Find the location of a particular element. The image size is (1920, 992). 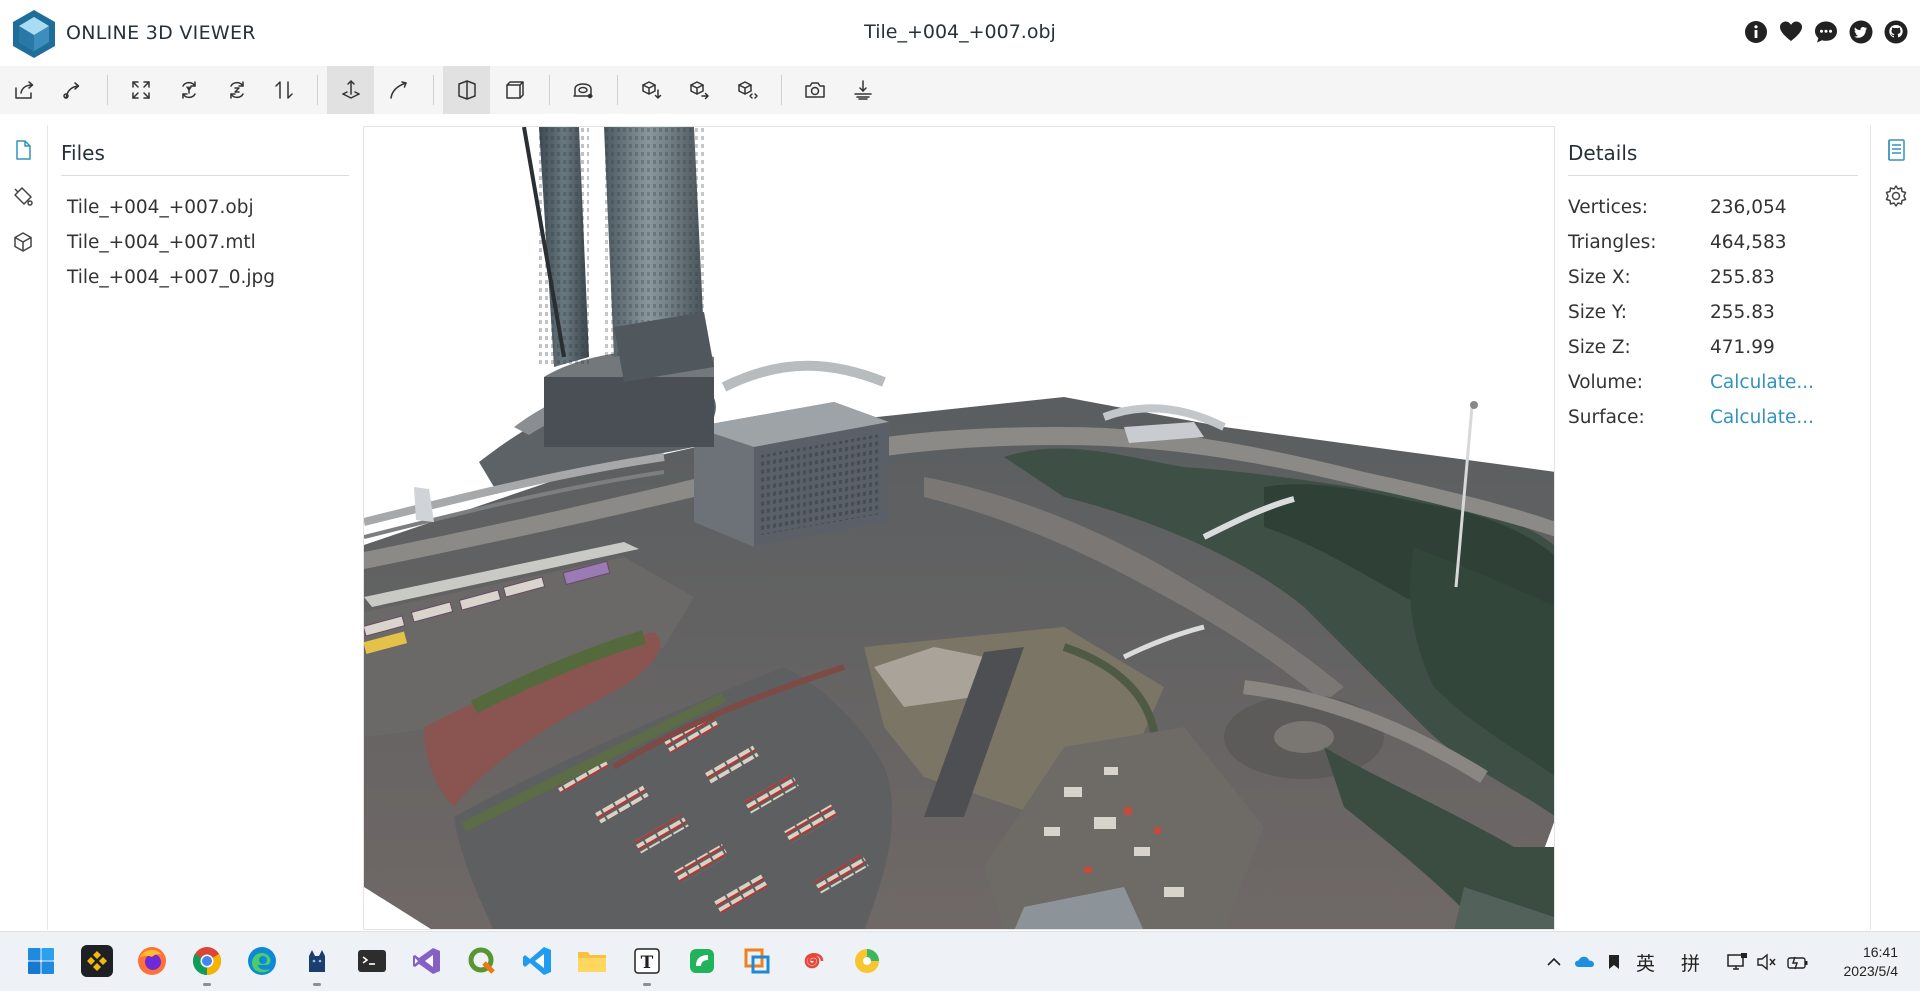

settings-tab-button is located at coordinates (1896, 196).